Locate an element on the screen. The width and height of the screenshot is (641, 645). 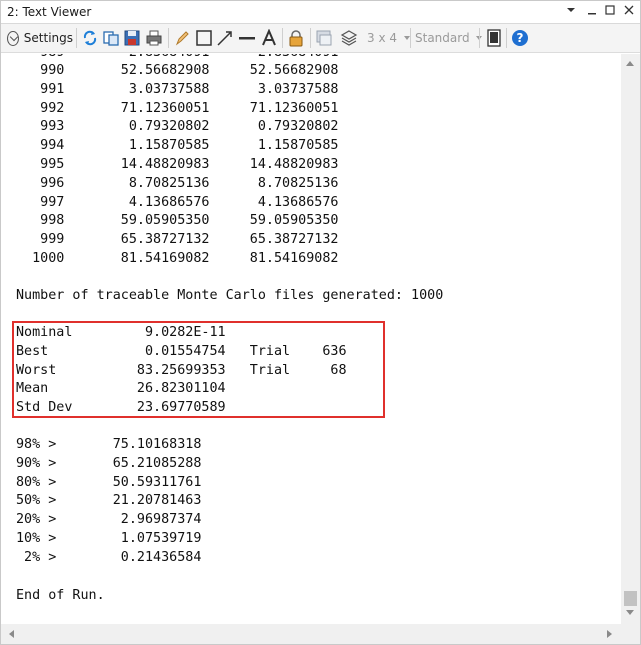
percentile-row: 2% > 0.21436584 is located at coordinates (109, 557).